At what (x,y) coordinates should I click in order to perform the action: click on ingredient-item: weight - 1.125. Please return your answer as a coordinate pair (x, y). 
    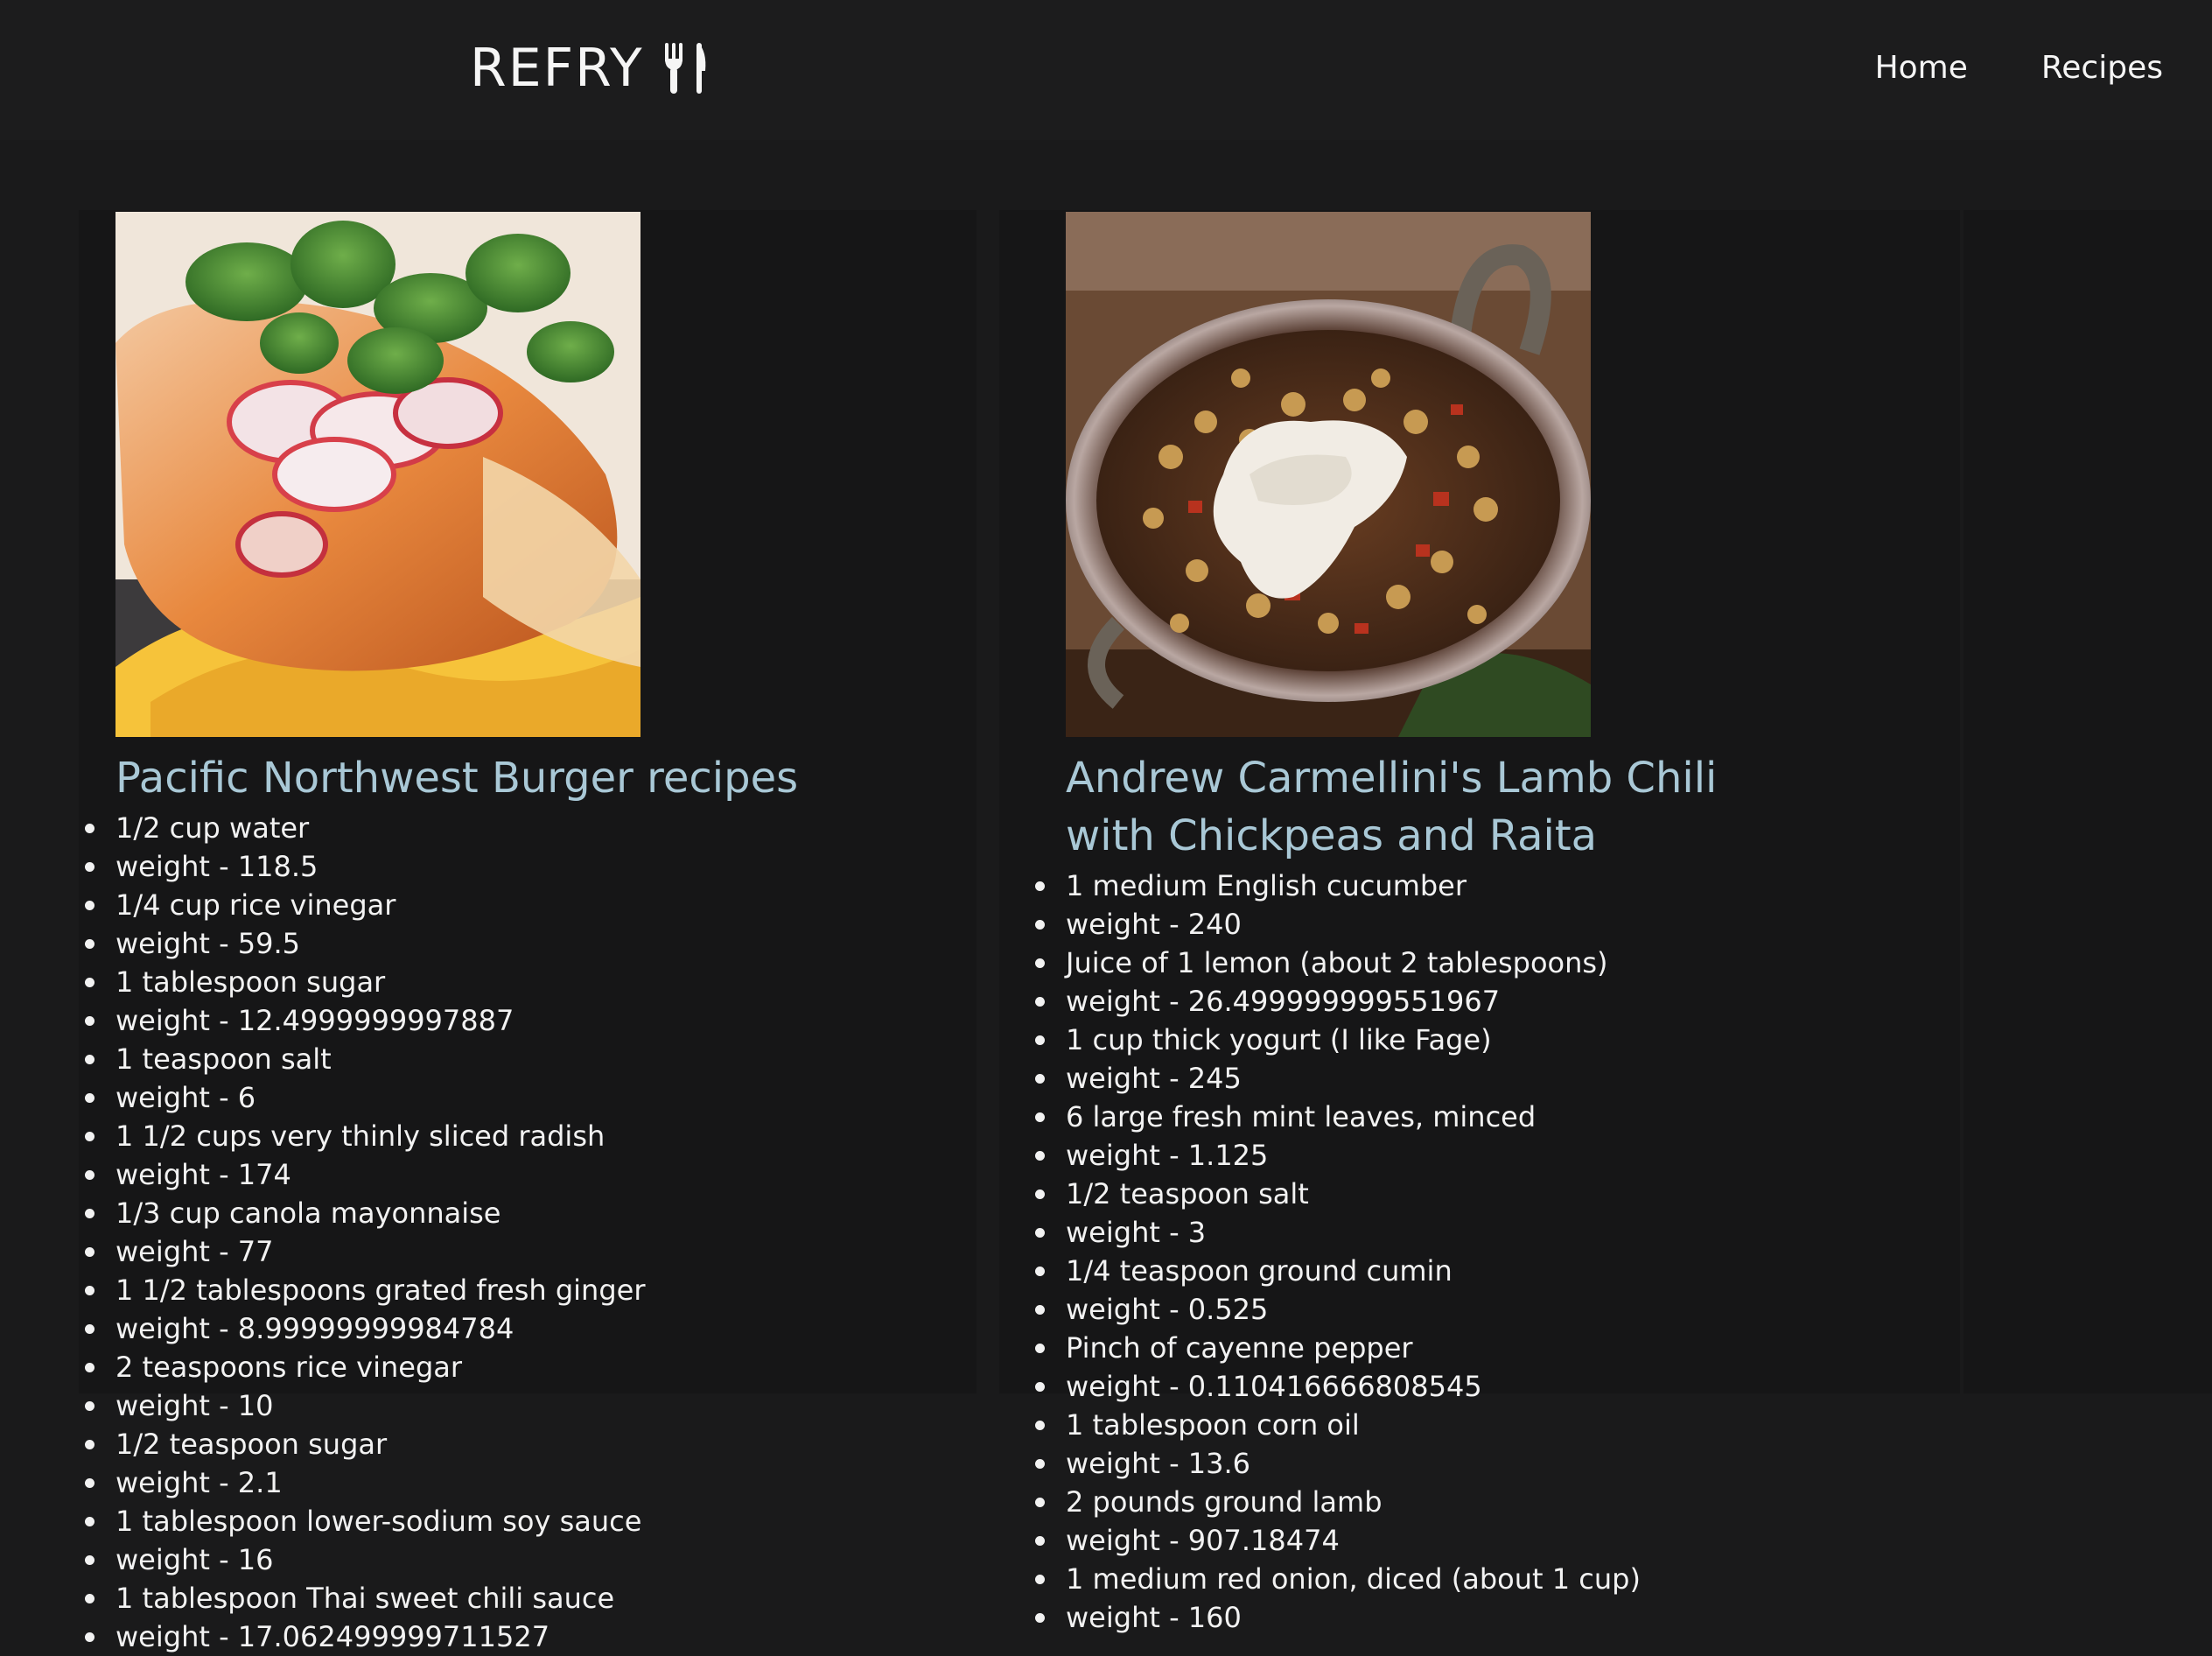
    Looking at the image, I should click on (1426, 1155).